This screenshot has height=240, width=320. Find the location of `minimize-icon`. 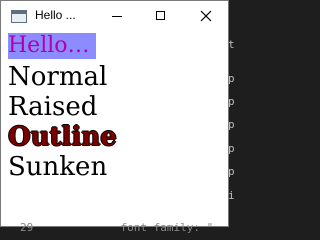

minimize-icon is located at coordinates (117, 16).